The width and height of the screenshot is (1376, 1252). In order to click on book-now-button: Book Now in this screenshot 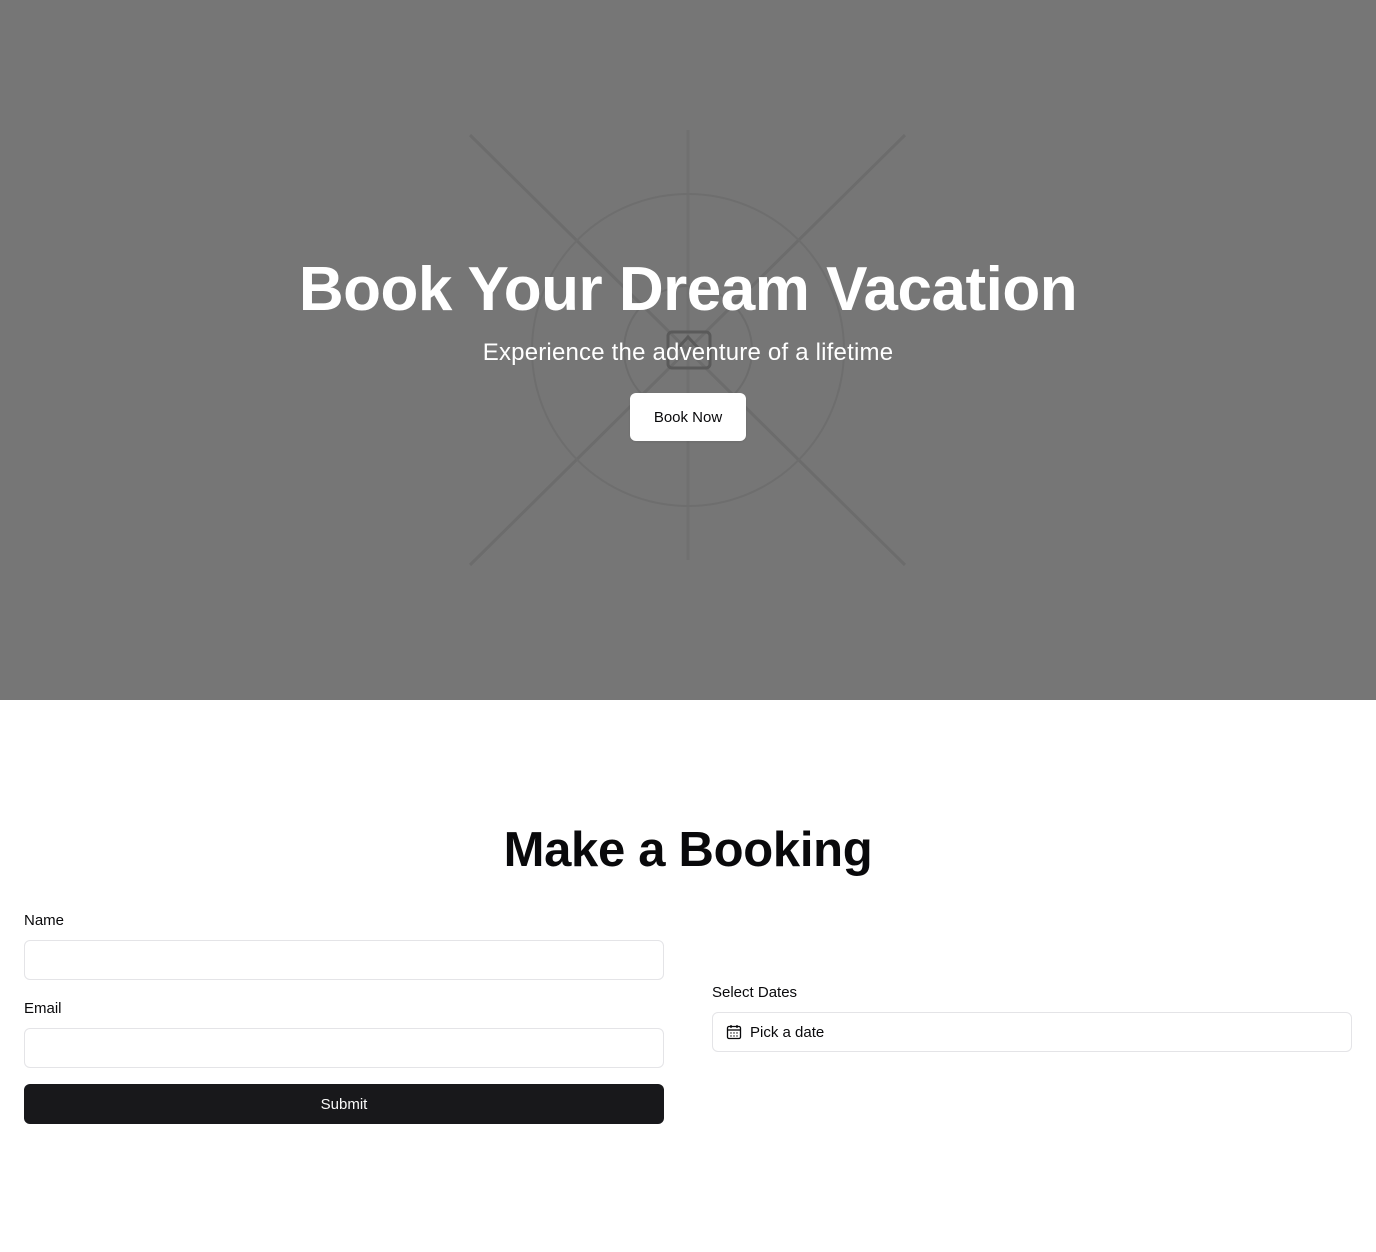, I will do `click(688, 417)`.